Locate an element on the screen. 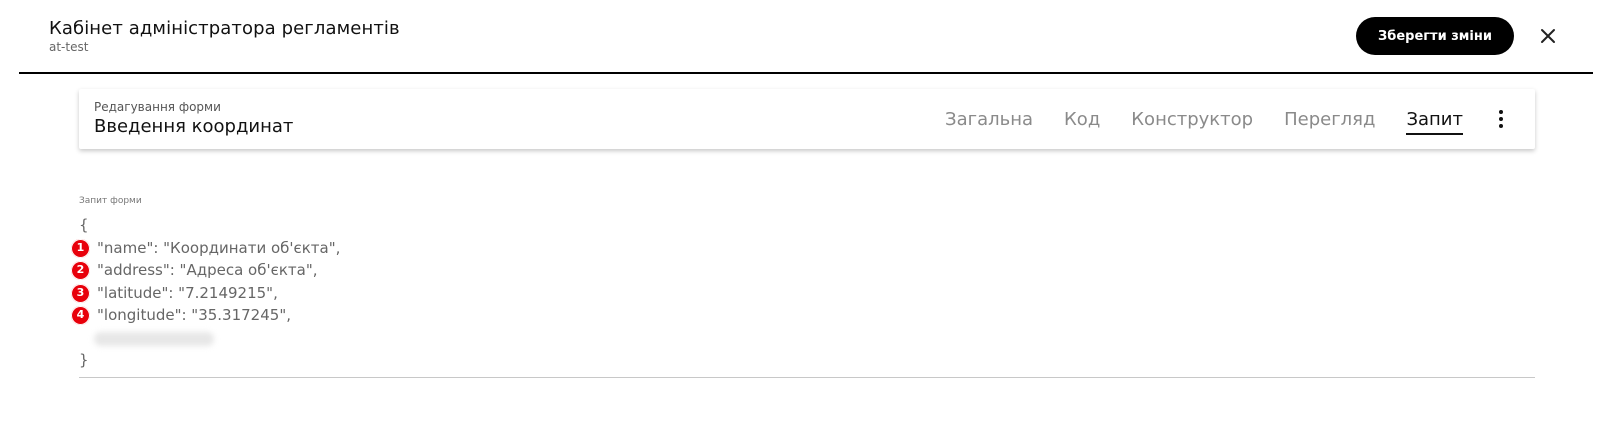 The image size is (1612, 431). line-text: "latitude": "7.2149215", is located at coordinates (187, 292).